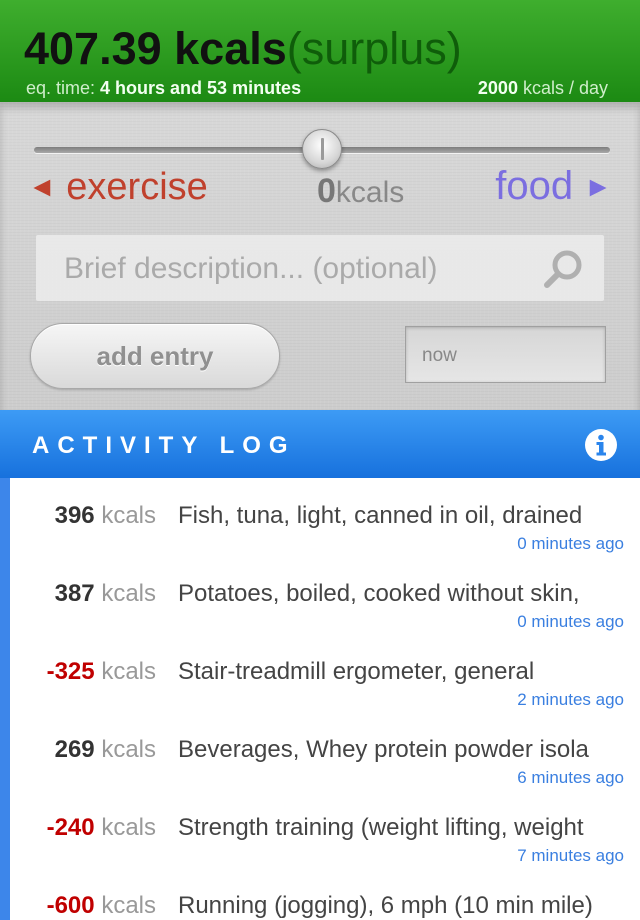 Image resolution: width=640 pixels, height=920 pixels. What do you see at coordinates (570, 855) in the screenshot?
I see `log-entry-timestamp: 7 minutes ago` at bounding box center [570, 855].